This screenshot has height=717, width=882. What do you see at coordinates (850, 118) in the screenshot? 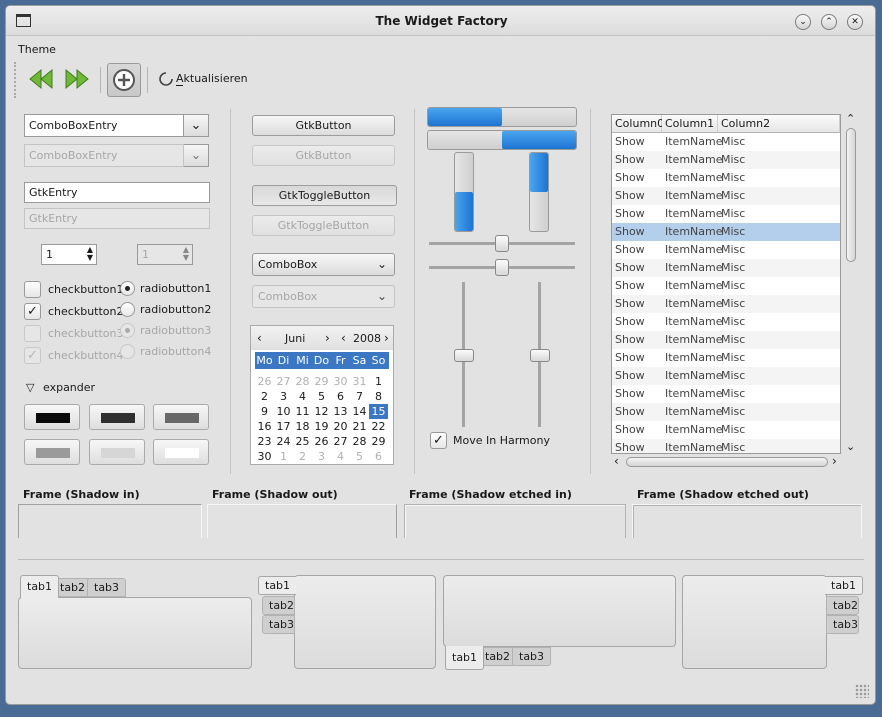
I see `scroll-up-icon: ⌃` at bounding box center [850, 118].